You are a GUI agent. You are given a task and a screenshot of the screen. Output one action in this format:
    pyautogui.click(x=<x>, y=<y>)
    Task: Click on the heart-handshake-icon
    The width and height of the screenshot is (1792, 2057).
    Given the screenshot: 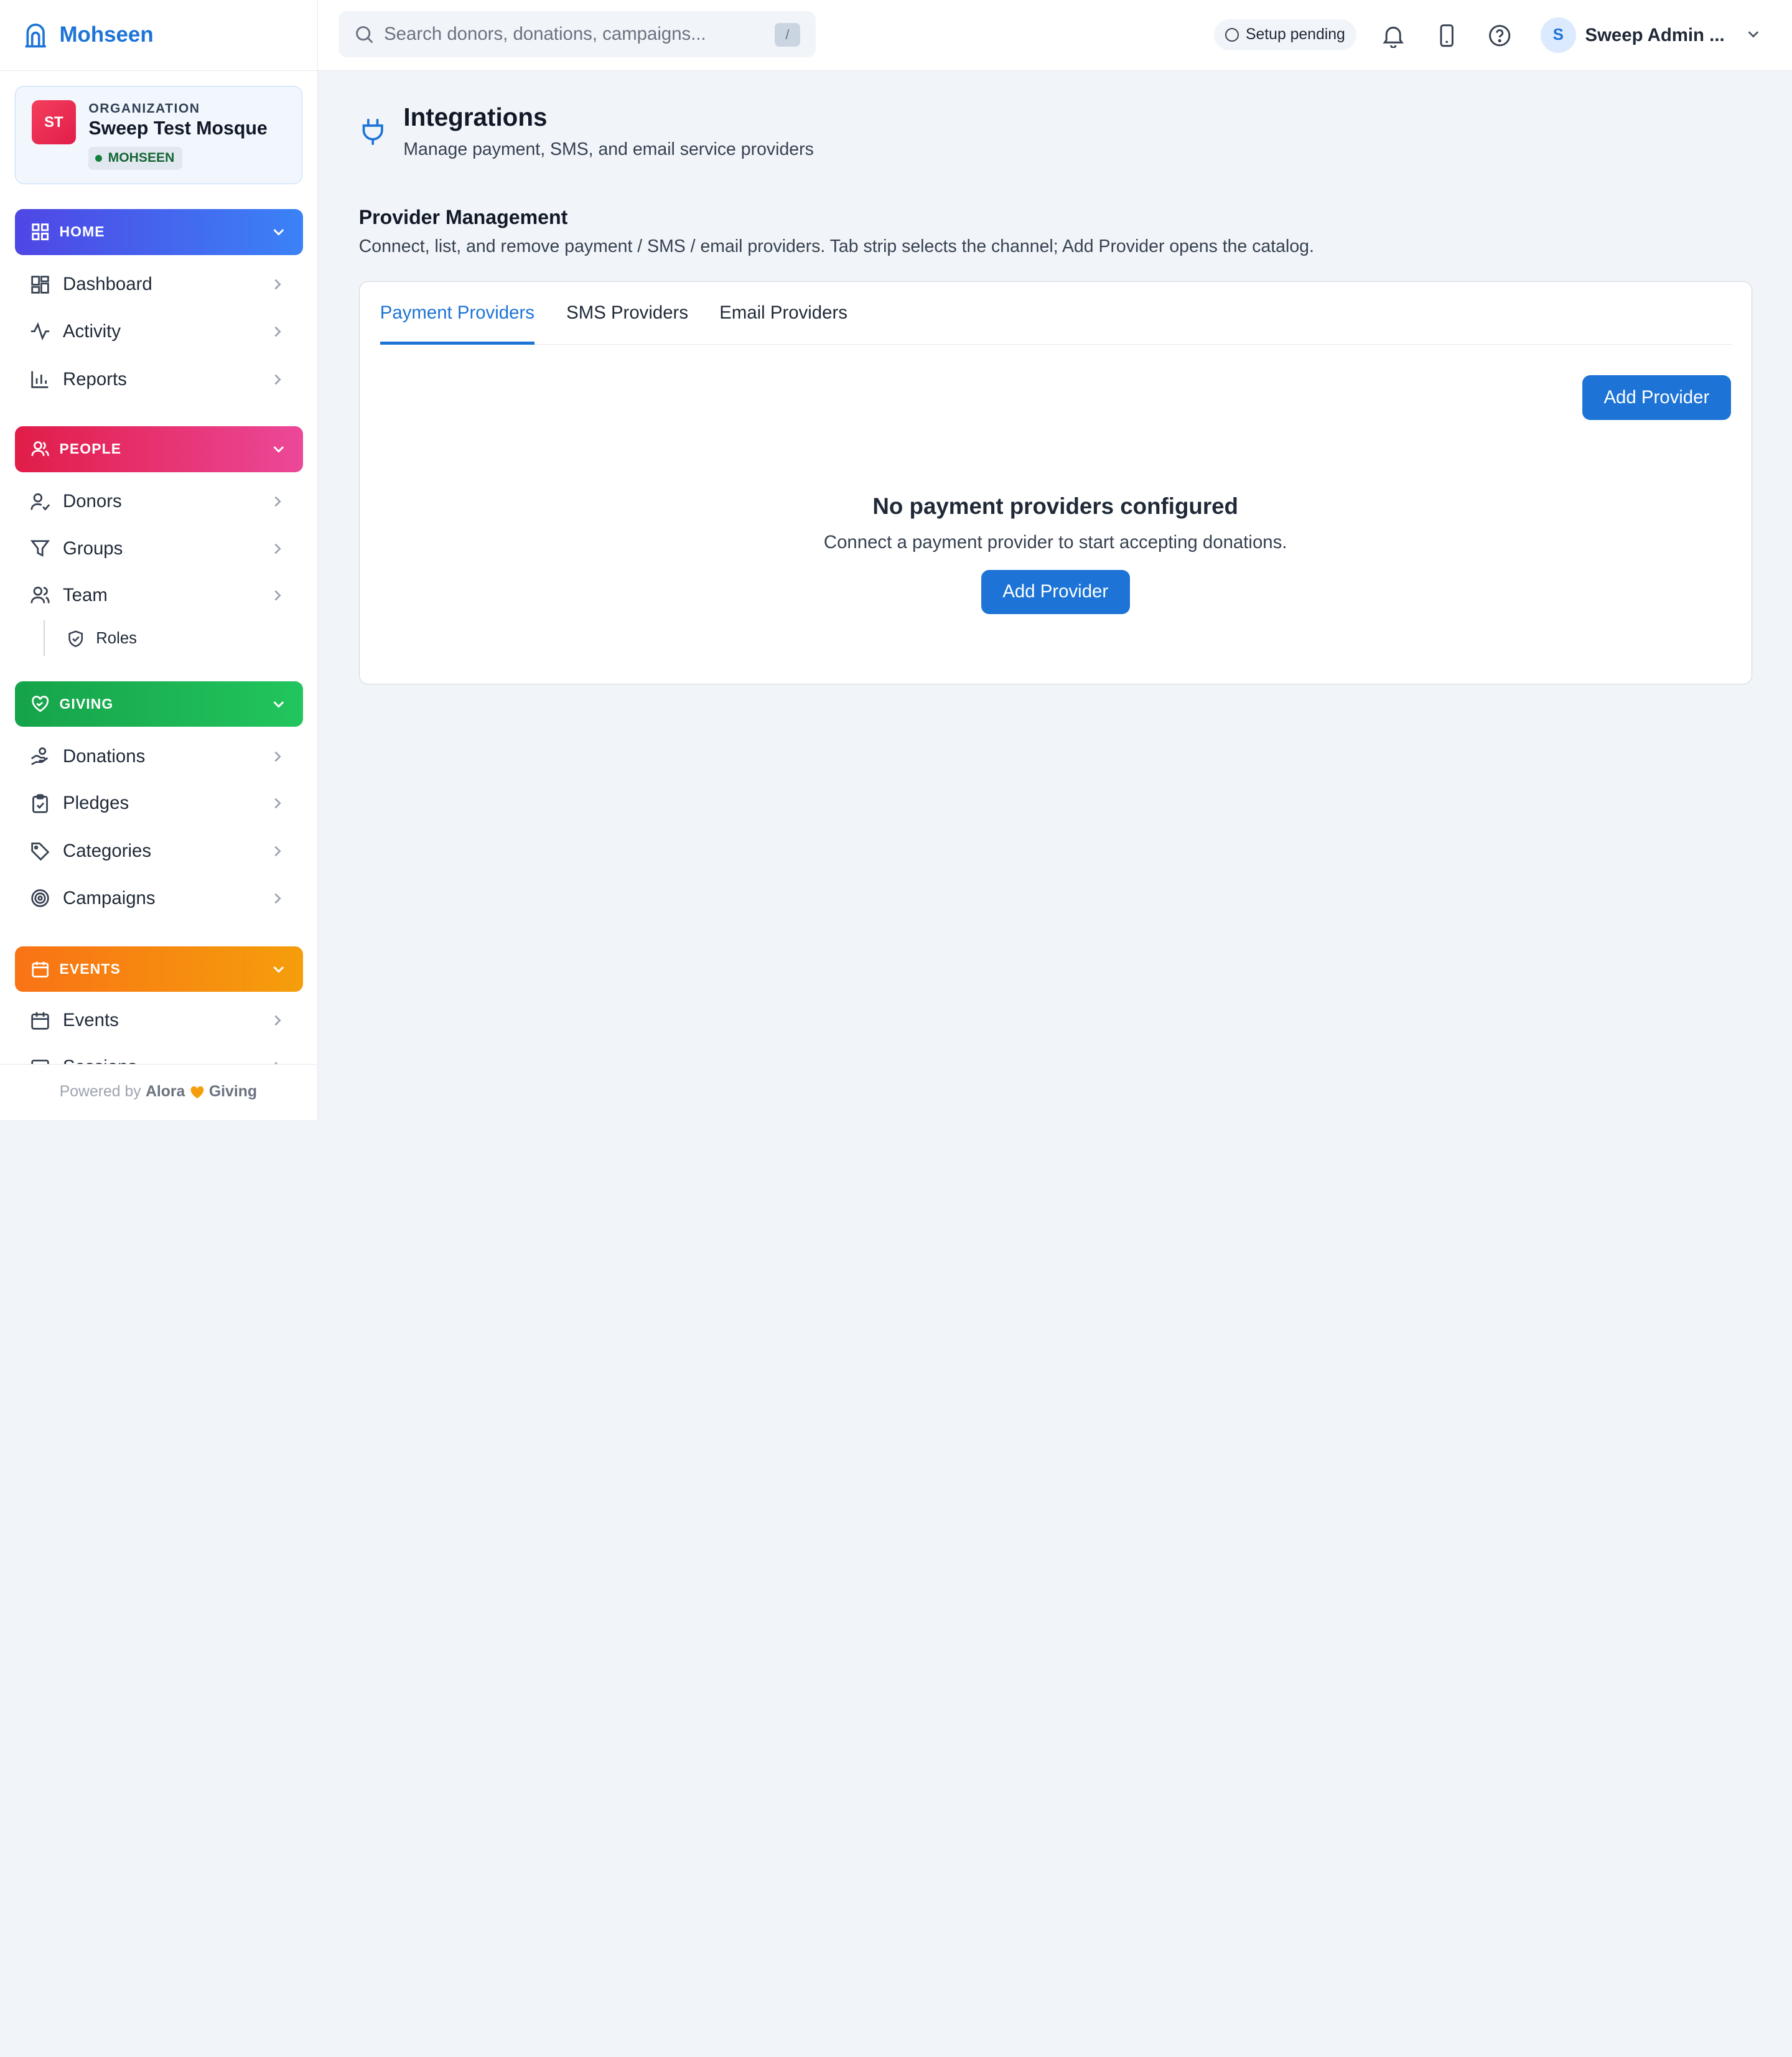 What is the action you would take?
    pyautogui.click(x=40, y=703)
    